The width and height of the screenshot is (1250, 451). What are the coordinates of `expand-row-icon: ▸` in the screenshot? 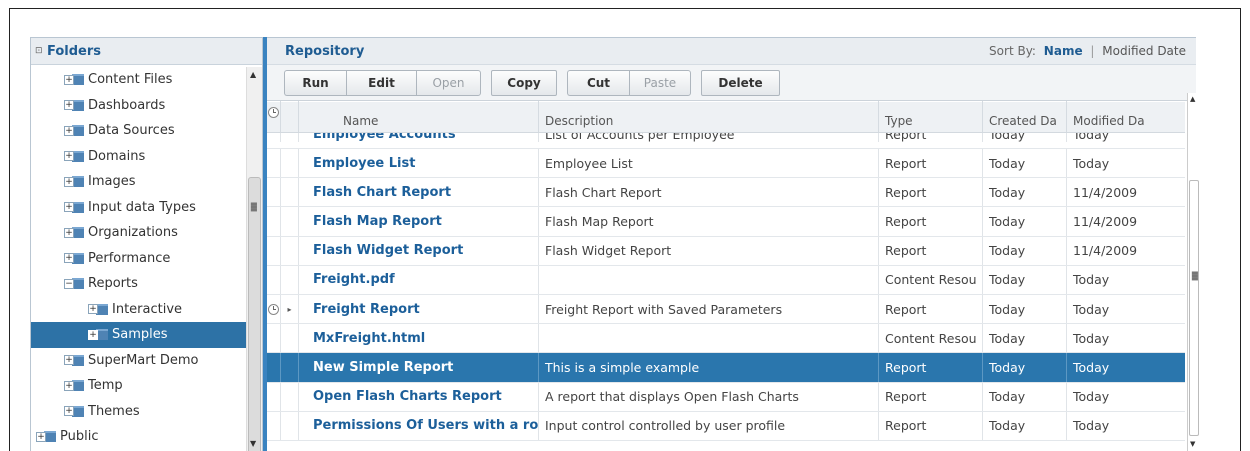 It's located at (289, 309).